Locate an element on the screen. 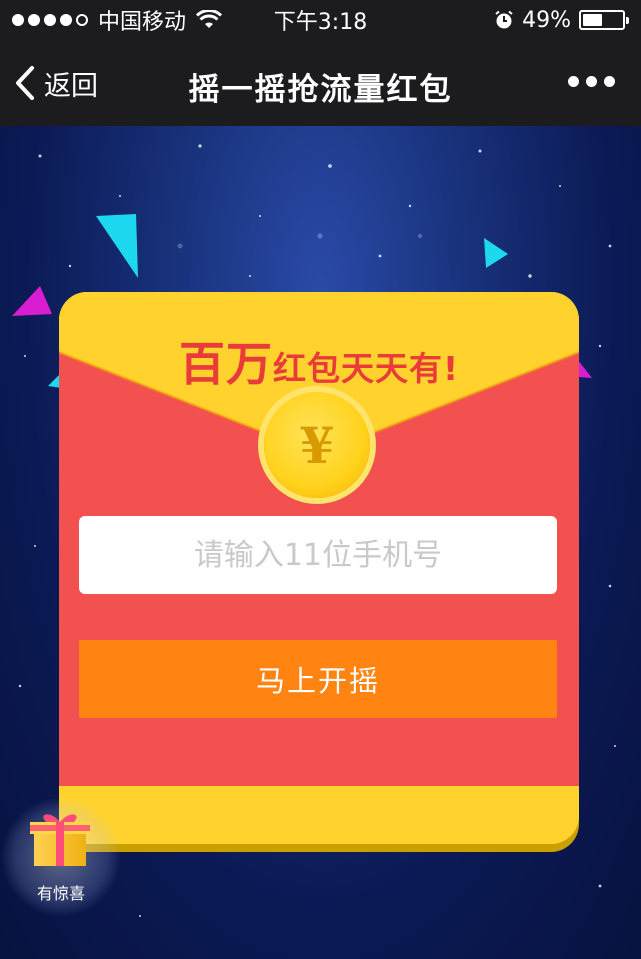  headline-small: 红包天天有! is located at coordinates (366, 368).